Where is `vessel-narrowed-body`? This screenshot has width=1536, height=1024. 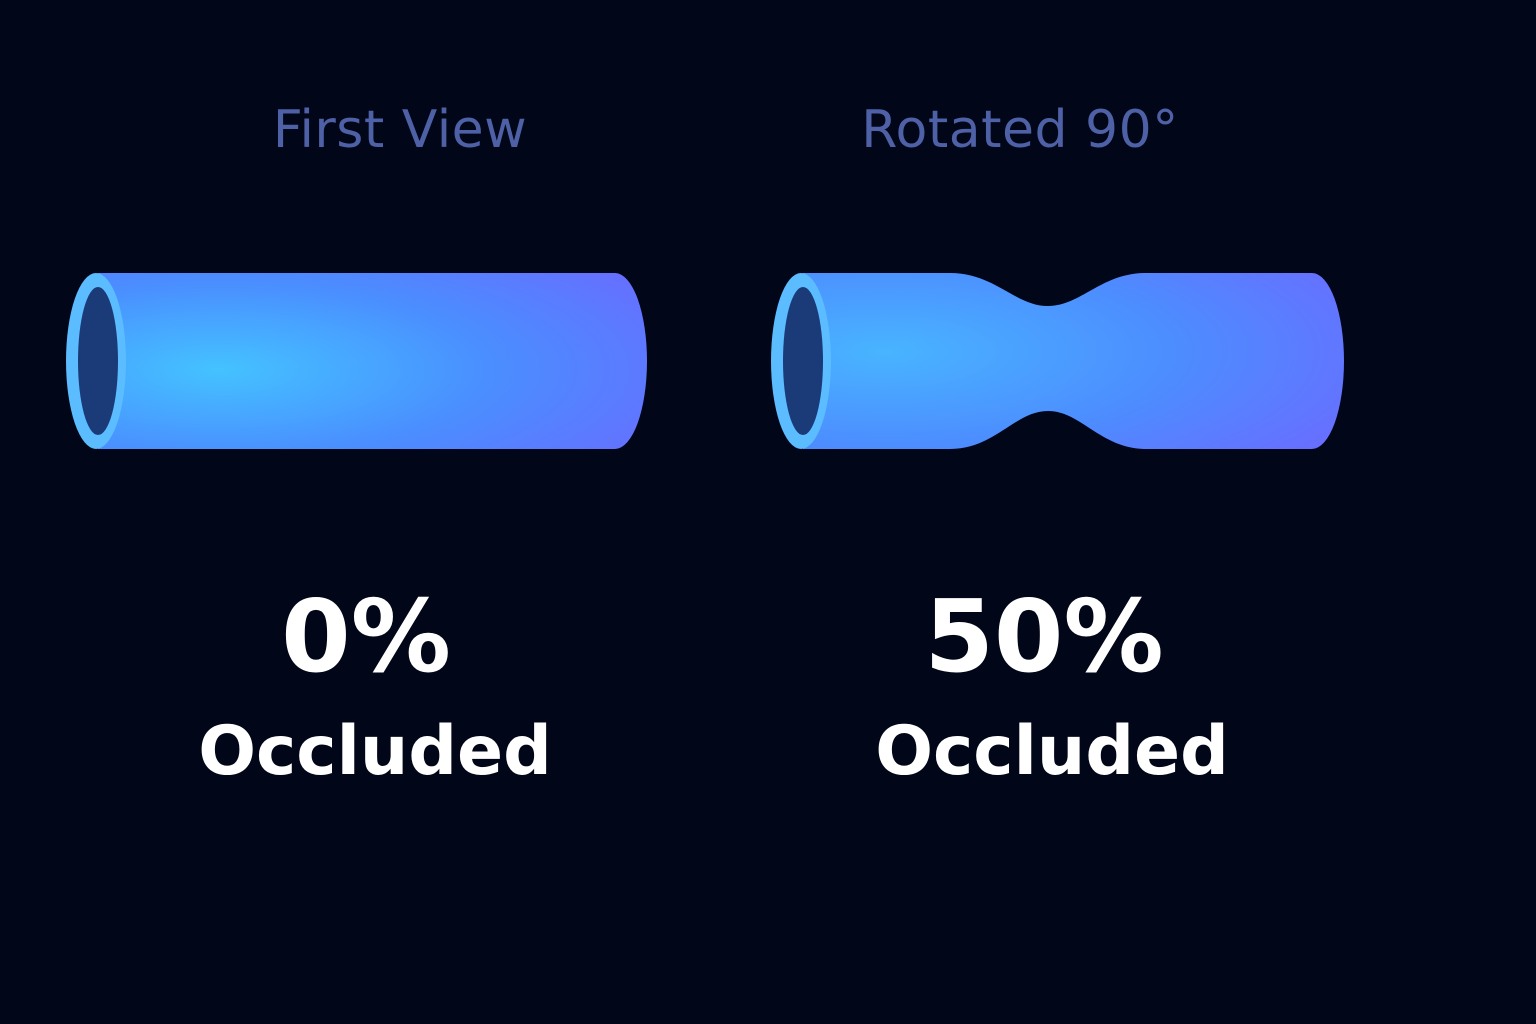
vessel-narrowed-body is located at coordinates (1073, 361).